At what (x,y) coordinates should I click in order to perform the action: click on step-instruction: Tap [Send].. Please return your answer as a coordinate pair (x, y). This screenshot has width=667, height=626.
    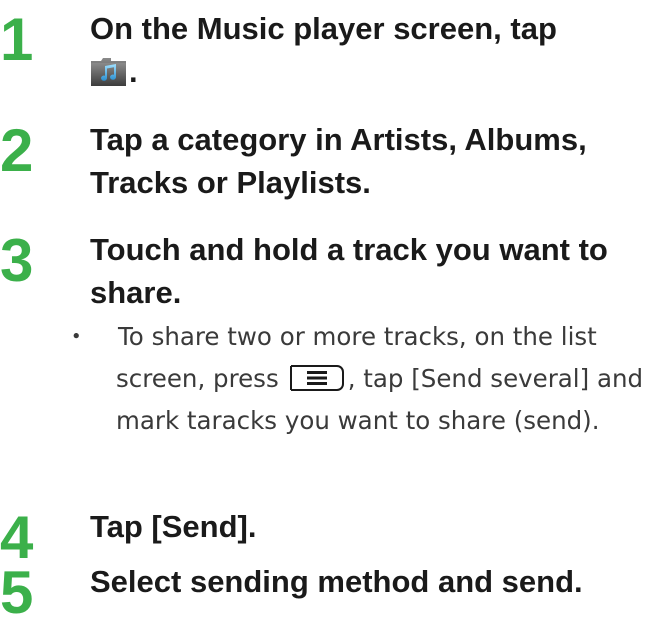
    Looking at the image, I should click on (173, 526).